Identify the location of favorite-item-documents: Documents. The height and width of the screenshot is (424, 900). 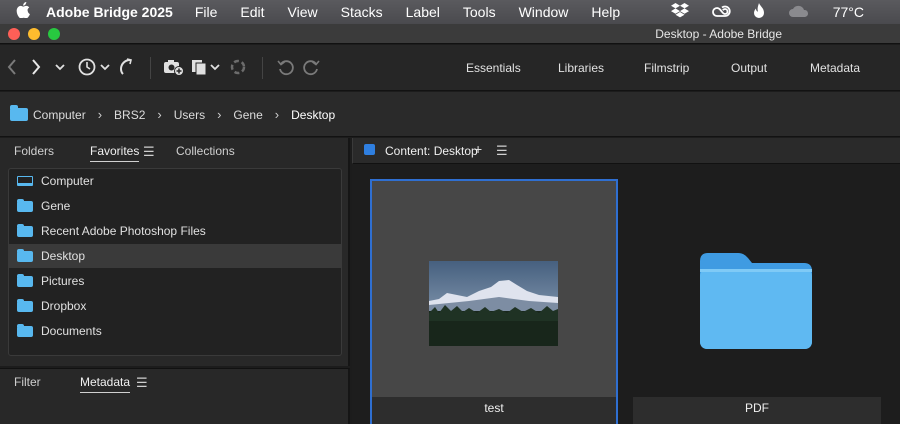
(175, 331).